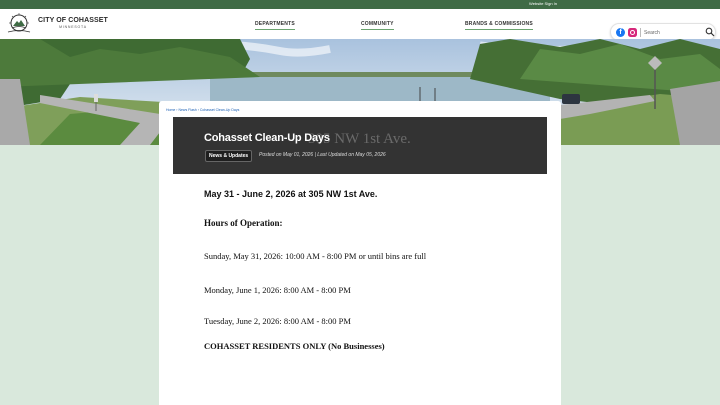 The image size is (720, 405). I want to click on instagram-icon, so click(632, 32).